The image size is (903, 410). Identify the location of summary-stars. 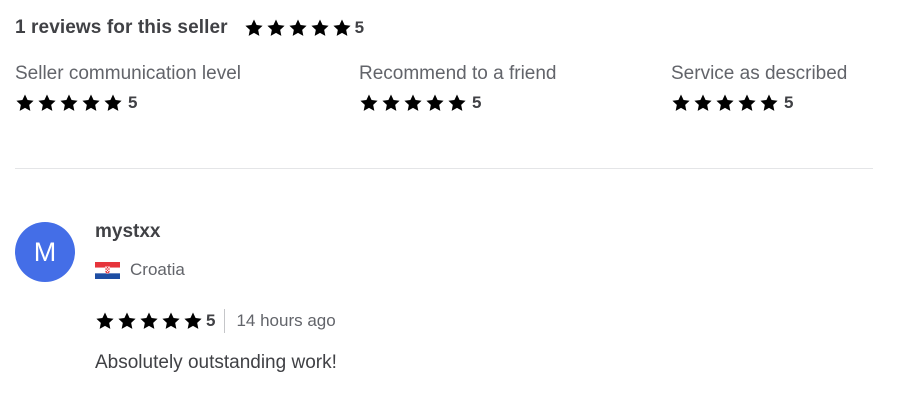
(298, 28).